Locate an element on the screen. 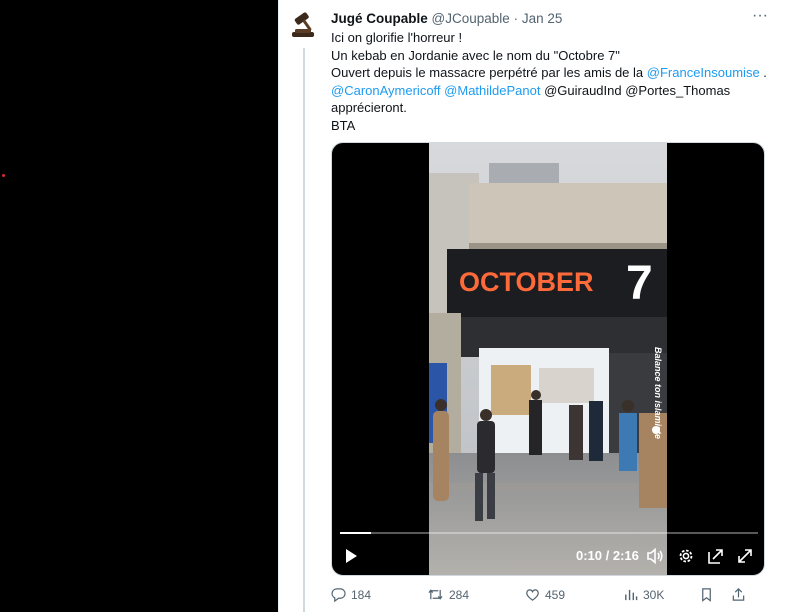 The width and height of the screenshot is (800, 612). video-time: 0:10 / 2:16 is located at coordinates (607, 555).